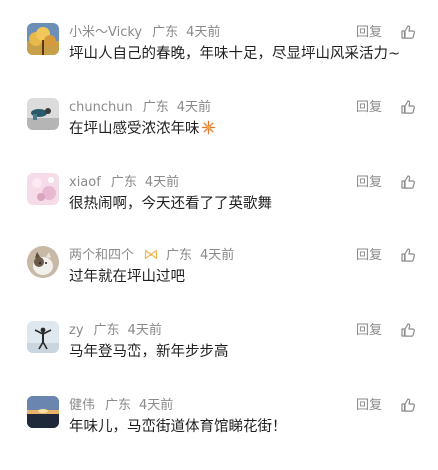  I want to click on comment-text: 年味儿，马峦街道体育馆睇花街！, so click(178, 427).